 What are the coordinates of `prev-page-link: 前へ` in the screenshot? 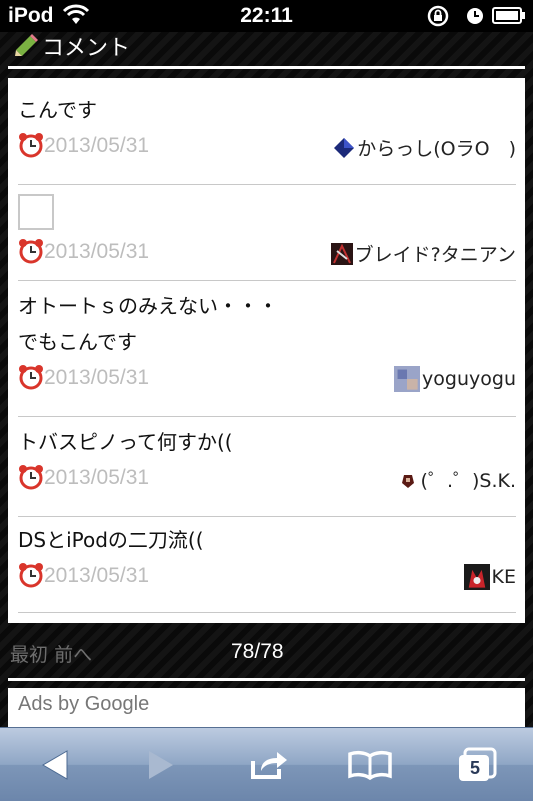 It's located at (73, 655).